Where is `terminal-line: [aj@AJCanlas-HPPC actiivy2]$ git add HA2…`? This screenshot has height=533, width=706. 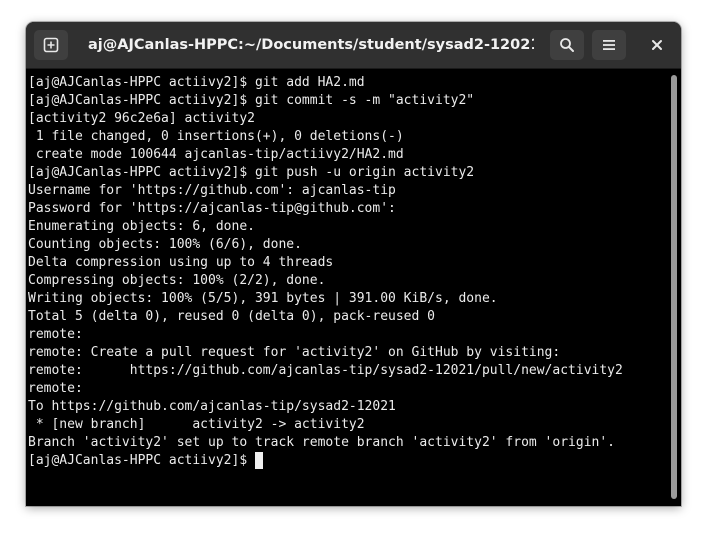
terminal-line: [aj@AJCanlas-HPPC actiivy2]$ git add HA2… is located at coordinates (196, 82).